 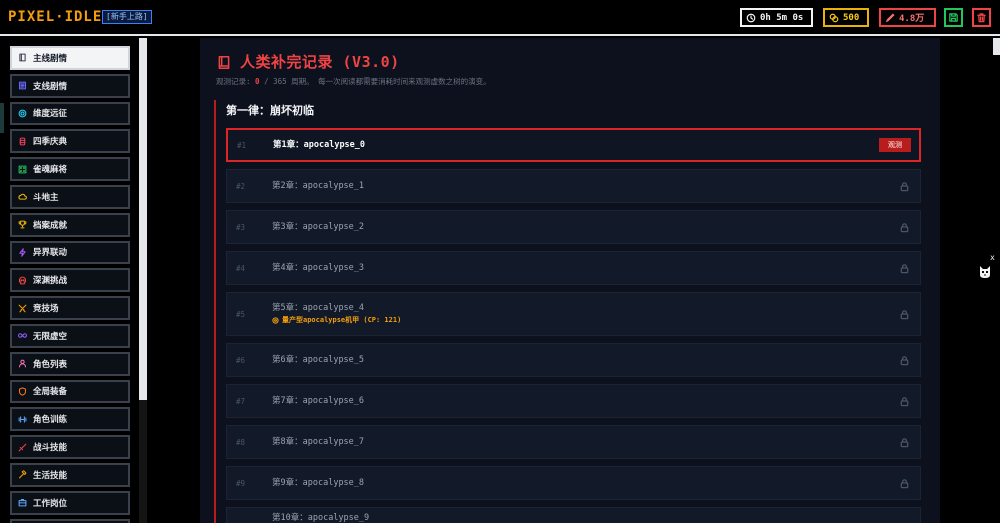 What do you see at coordinates (70, 502) in the screenshot?
I see `sidebar-item-job-positions: 工作岗位` at bounding box center [70, 502].